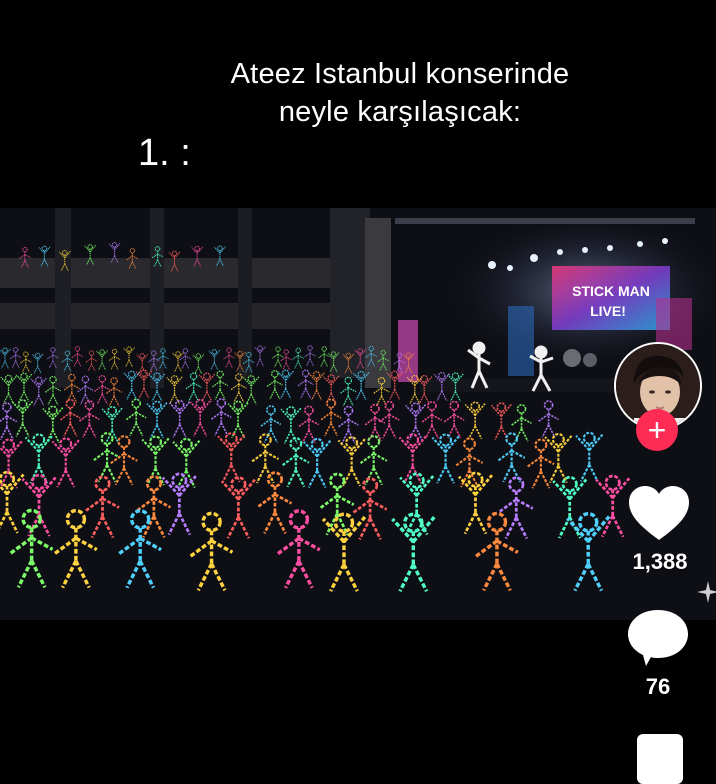  I want to click on comment-count: 76, so click(658, 686).